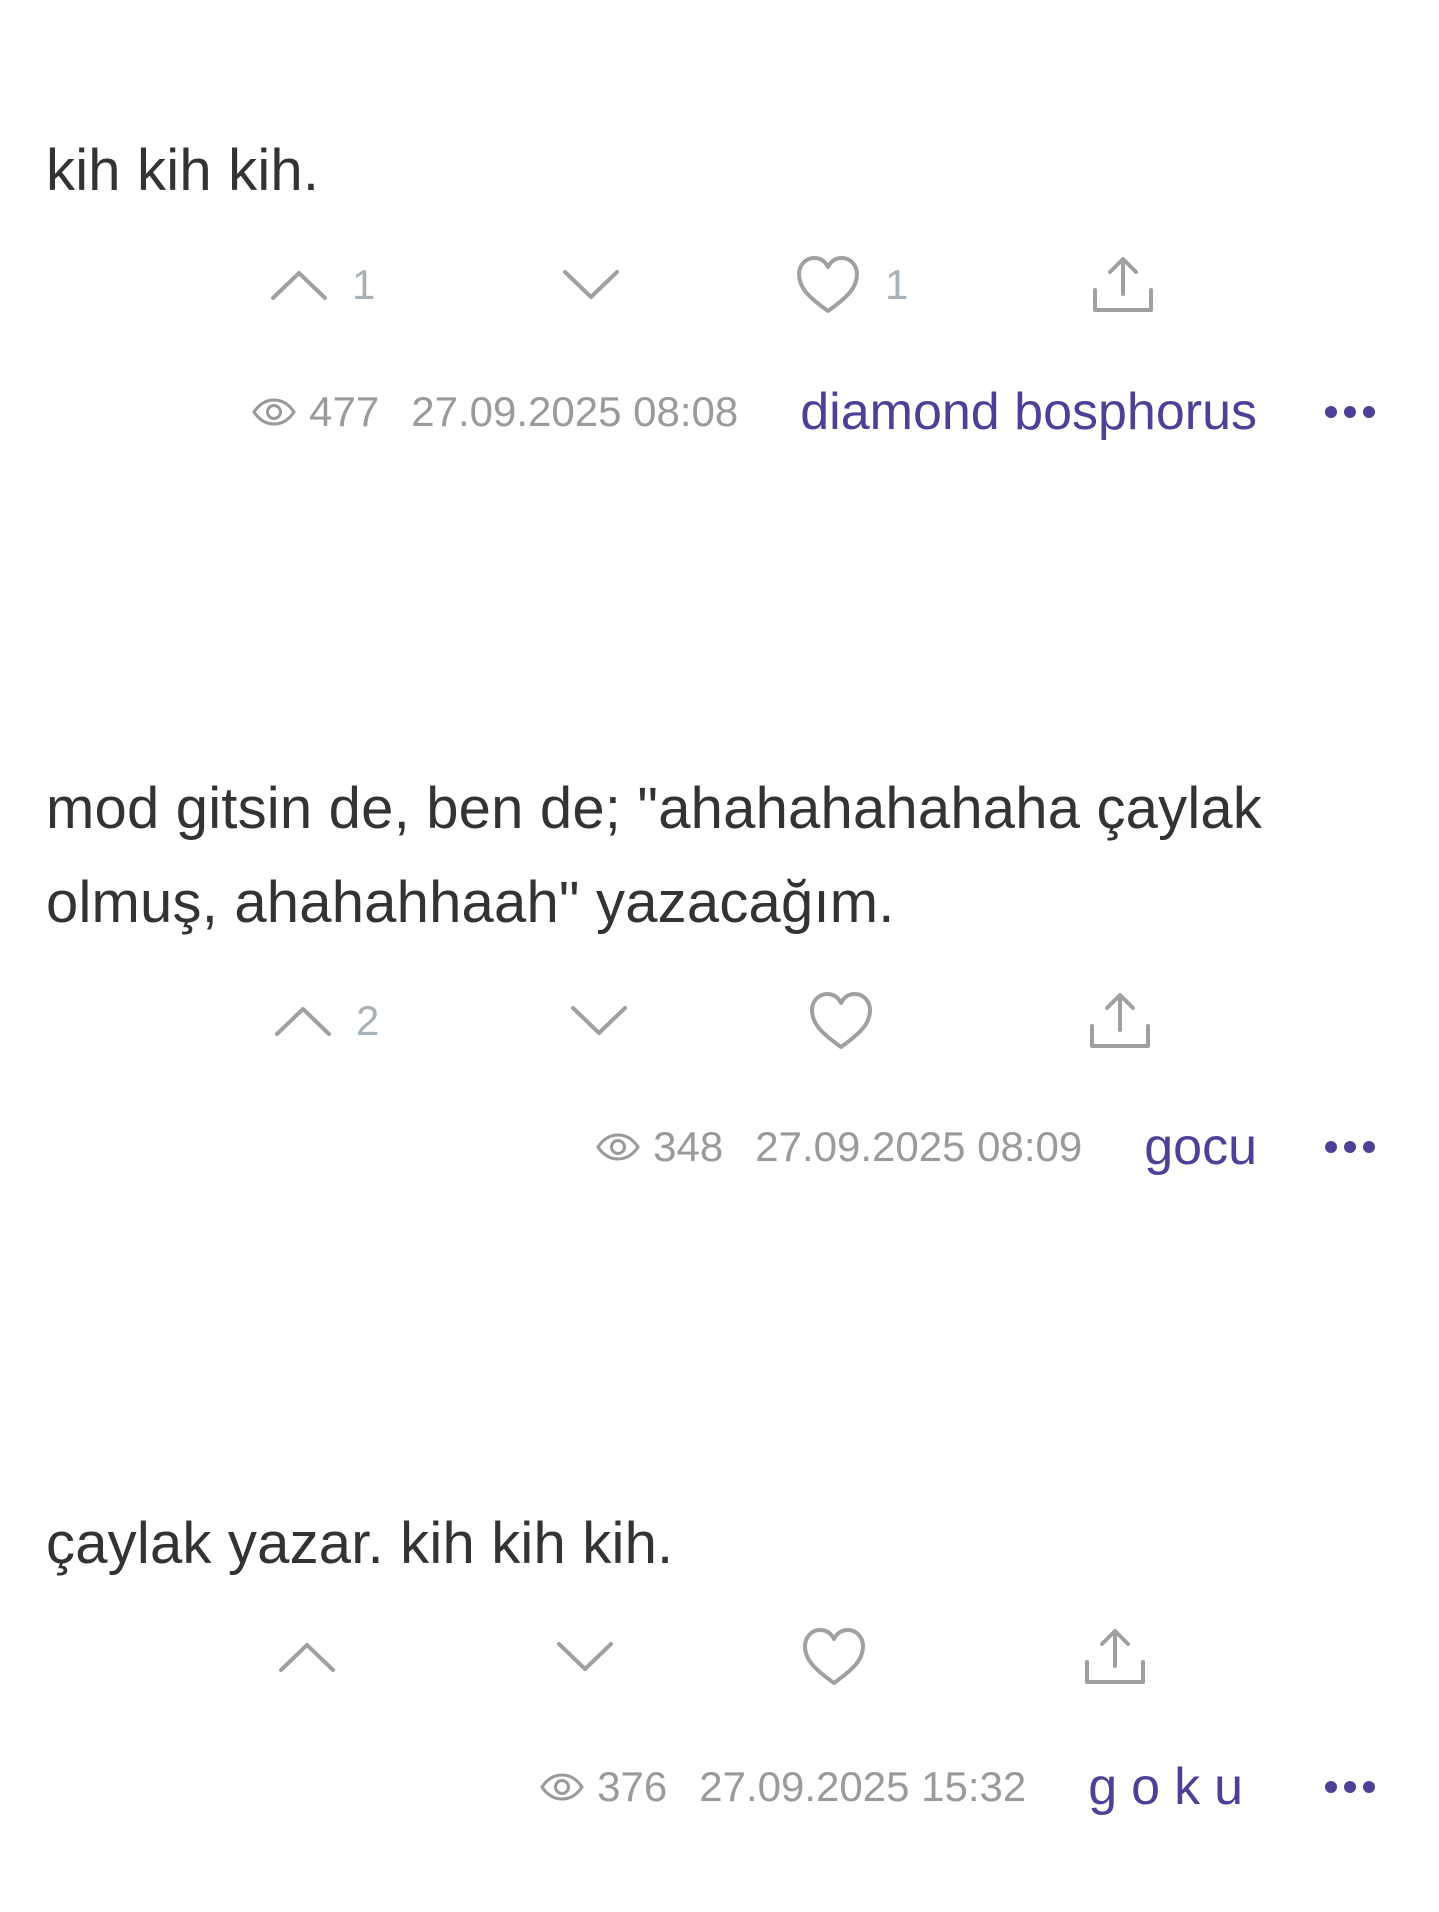 The width and height of the screenshot is (1439, 1912). I want to click on author-link: gocu, so click(1200, 1147).